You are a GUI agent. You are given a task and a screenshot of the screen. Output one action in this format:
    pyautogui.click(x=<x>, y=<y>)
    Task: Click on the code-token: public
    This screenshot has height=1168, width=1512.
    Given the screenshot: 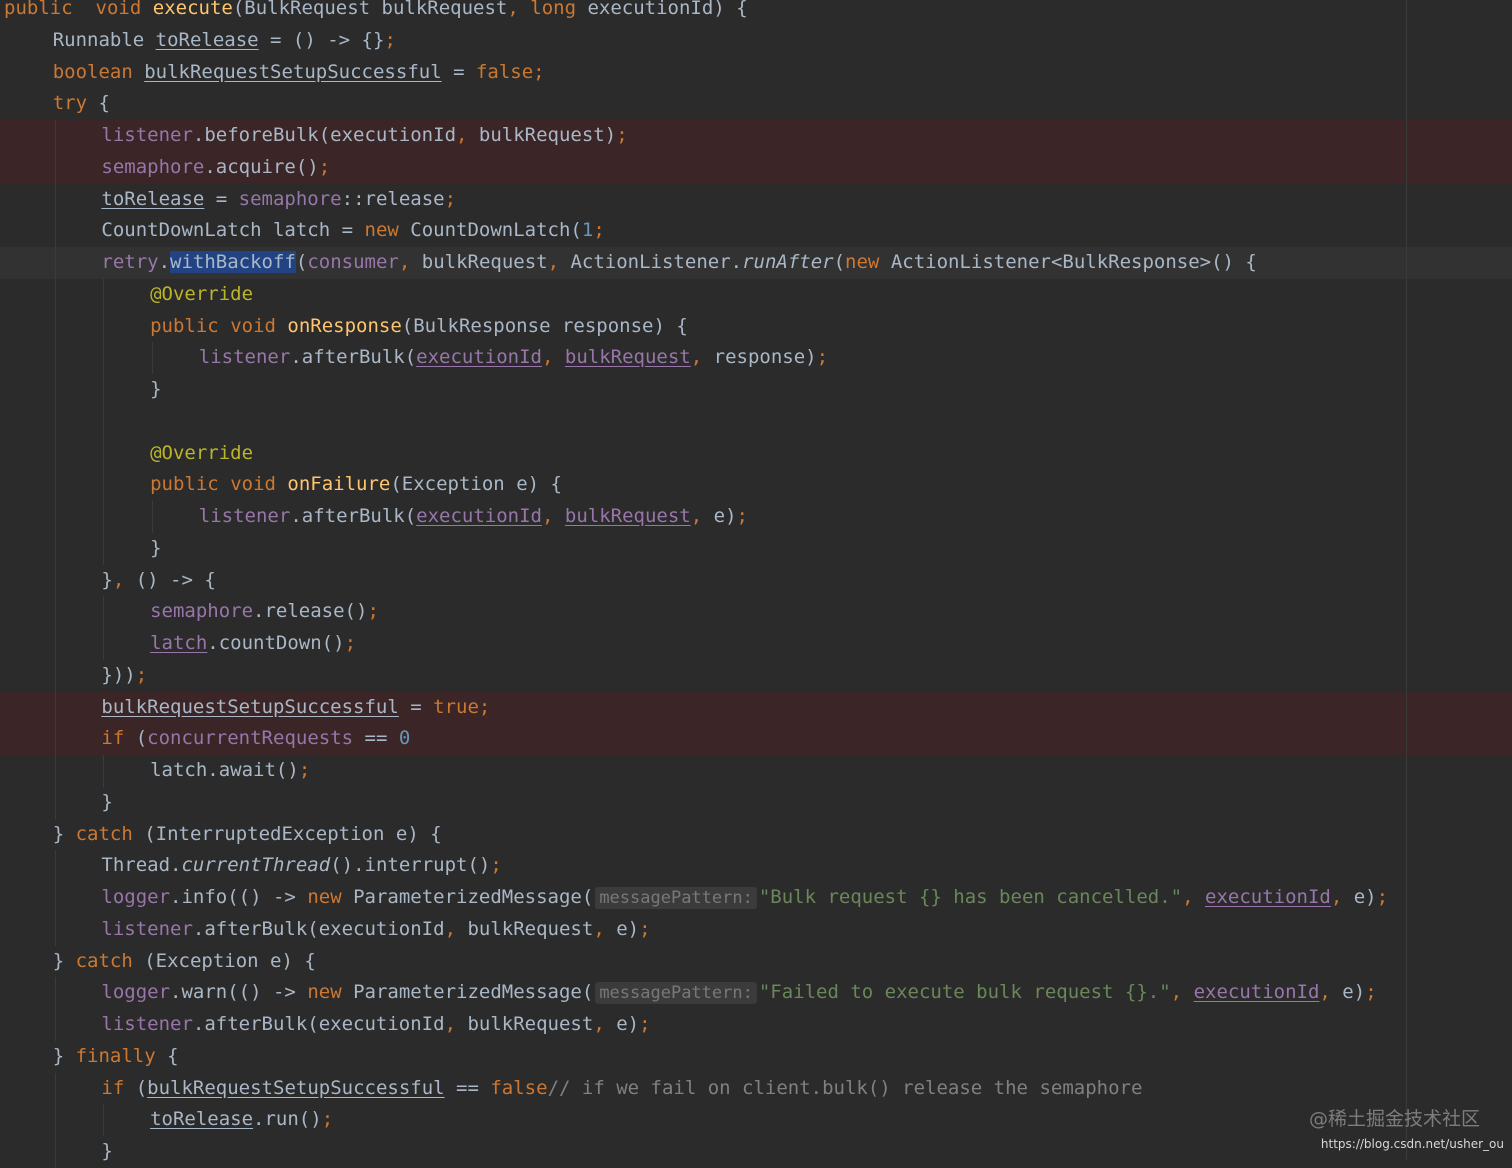 What is the action you would take?
    pyautogui.click(x=38, y=9)
    